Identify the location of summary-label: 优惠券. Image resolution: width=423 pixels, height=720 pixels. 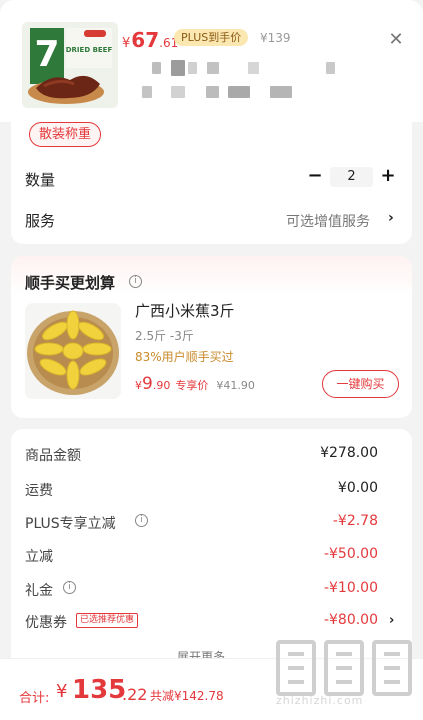
(46, 623).